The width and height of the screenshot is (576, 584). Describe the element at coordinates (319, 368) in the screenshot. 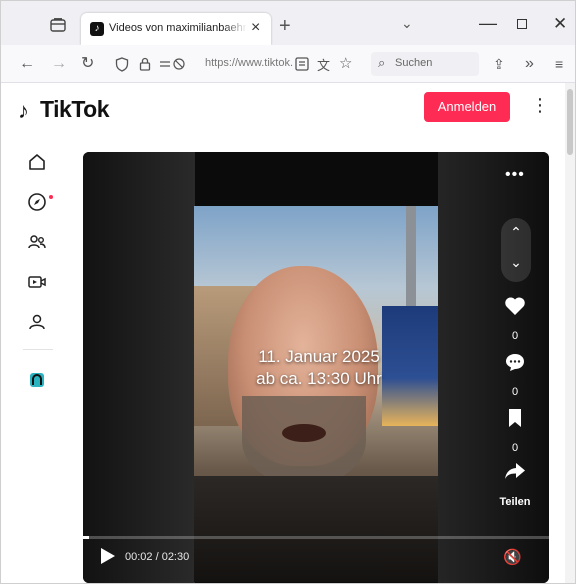

I see `video-caption-overlay: 11. Januar 2025 ab ca. 13:30 Uhr` at that location.